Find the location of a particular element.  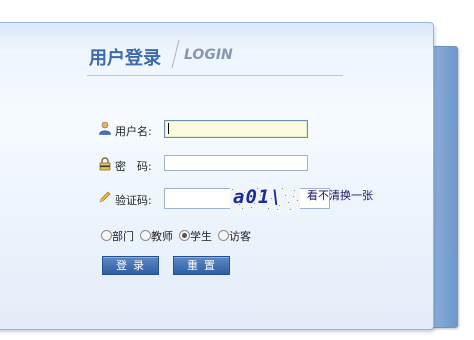

captcha-label: 验证码: is located at coordinates (133, 200).